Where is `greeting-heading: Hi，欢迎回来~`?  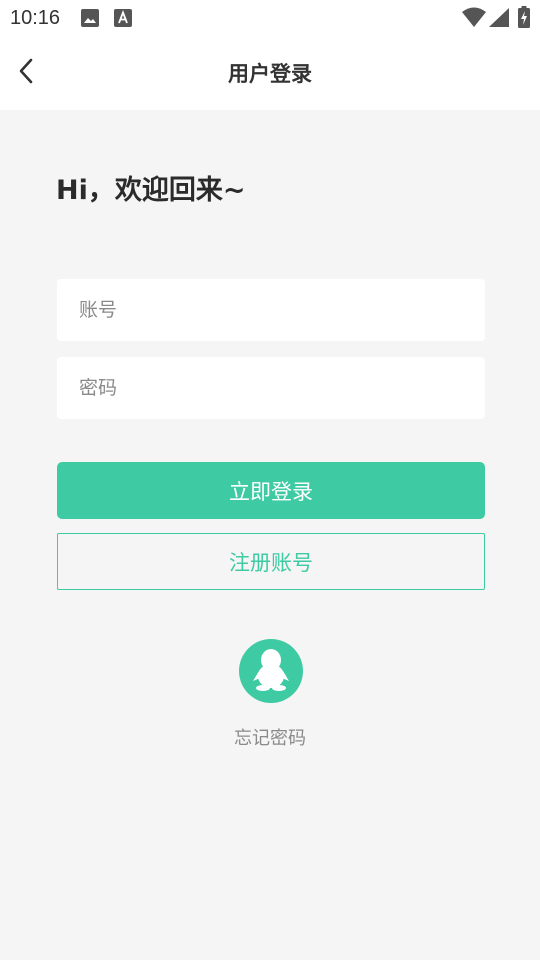
greeting-heading: Hi，欢迎回来~ is located at coordinates (151, 190).